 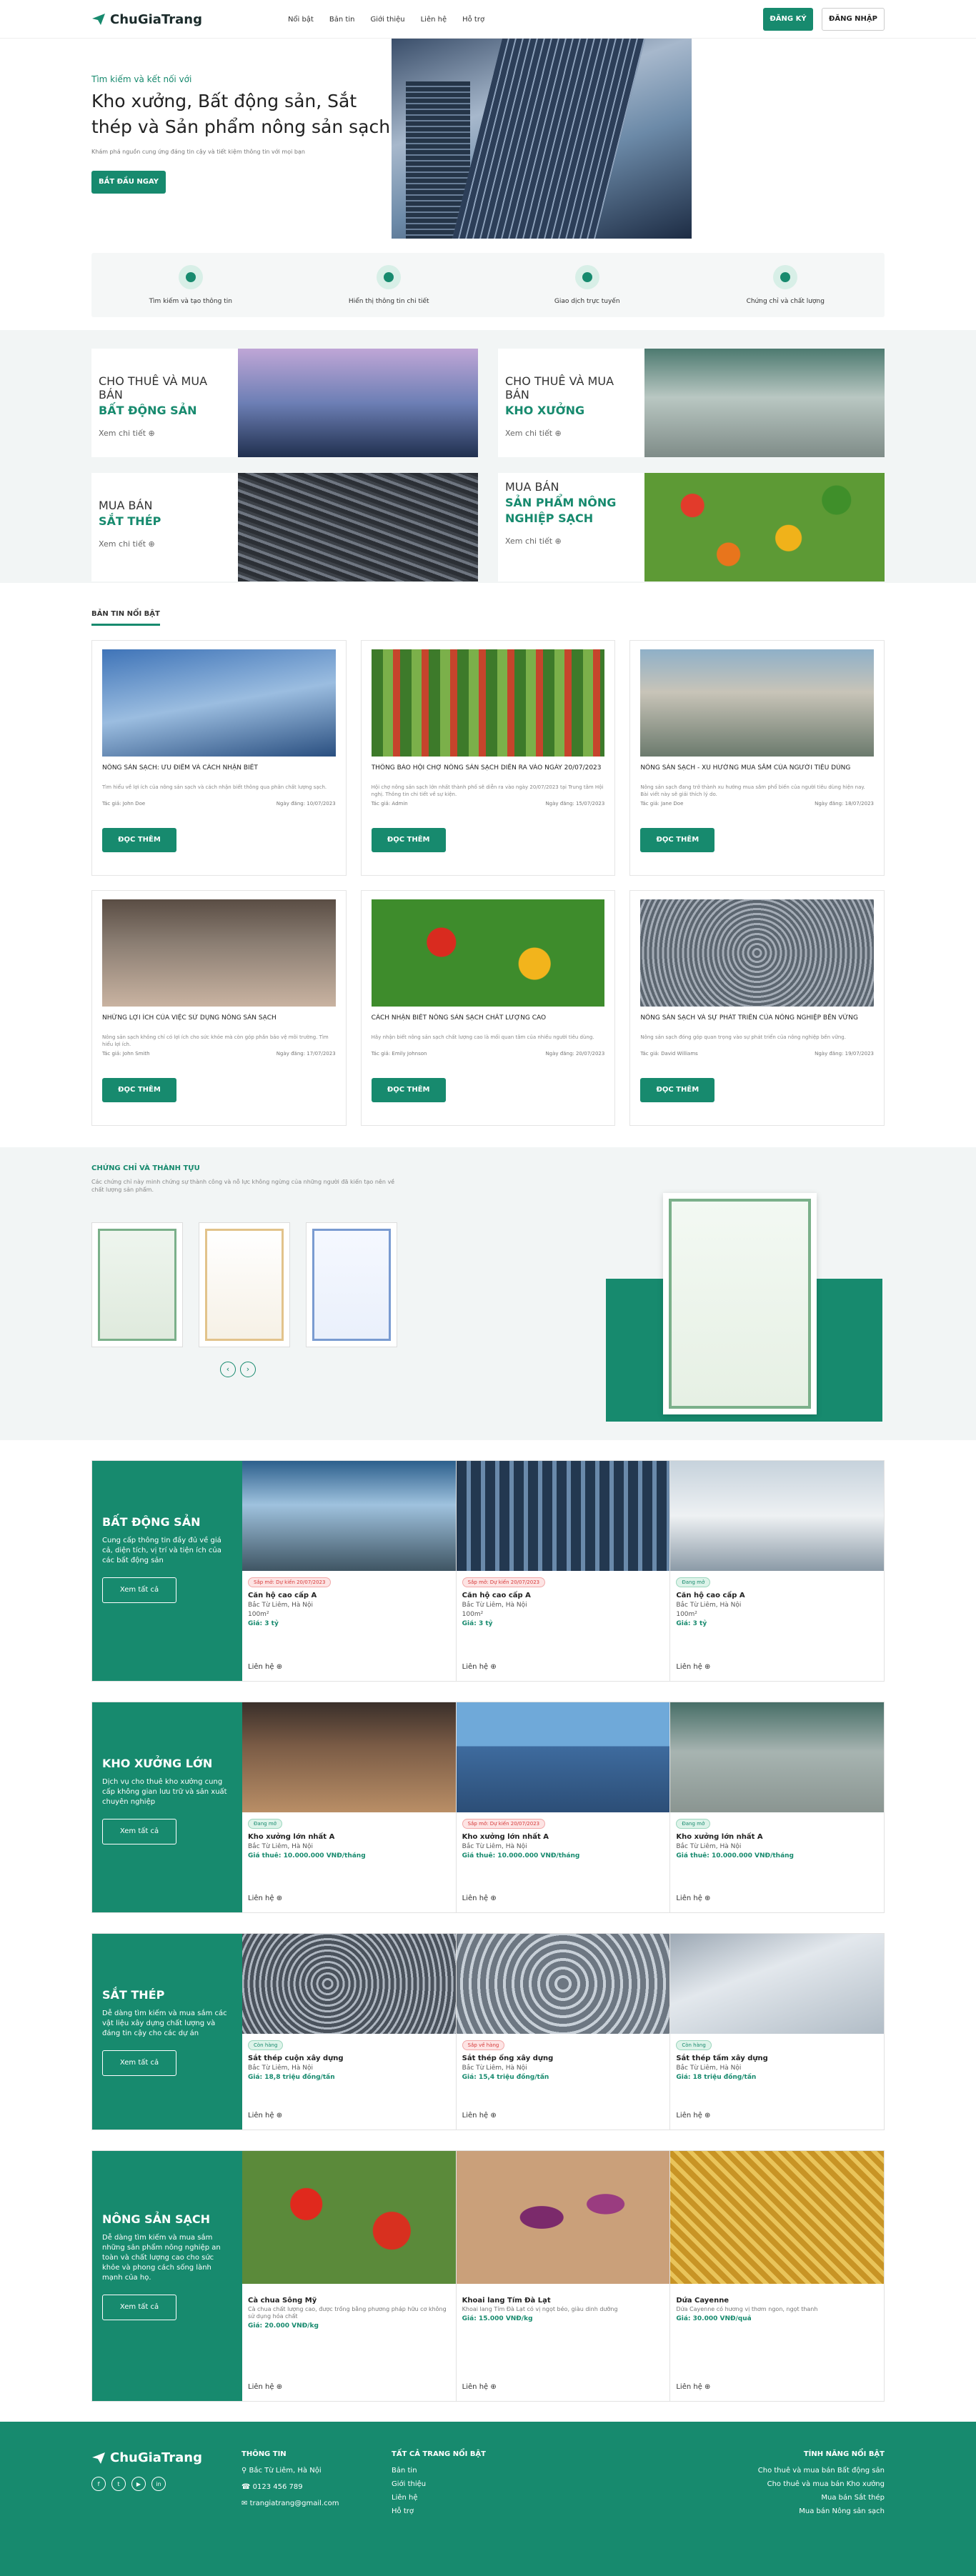 What do you see at coordinates (118, 2484) in the screenshot?
I see `twitter-icon: t` at bounding box center [118, 2484].